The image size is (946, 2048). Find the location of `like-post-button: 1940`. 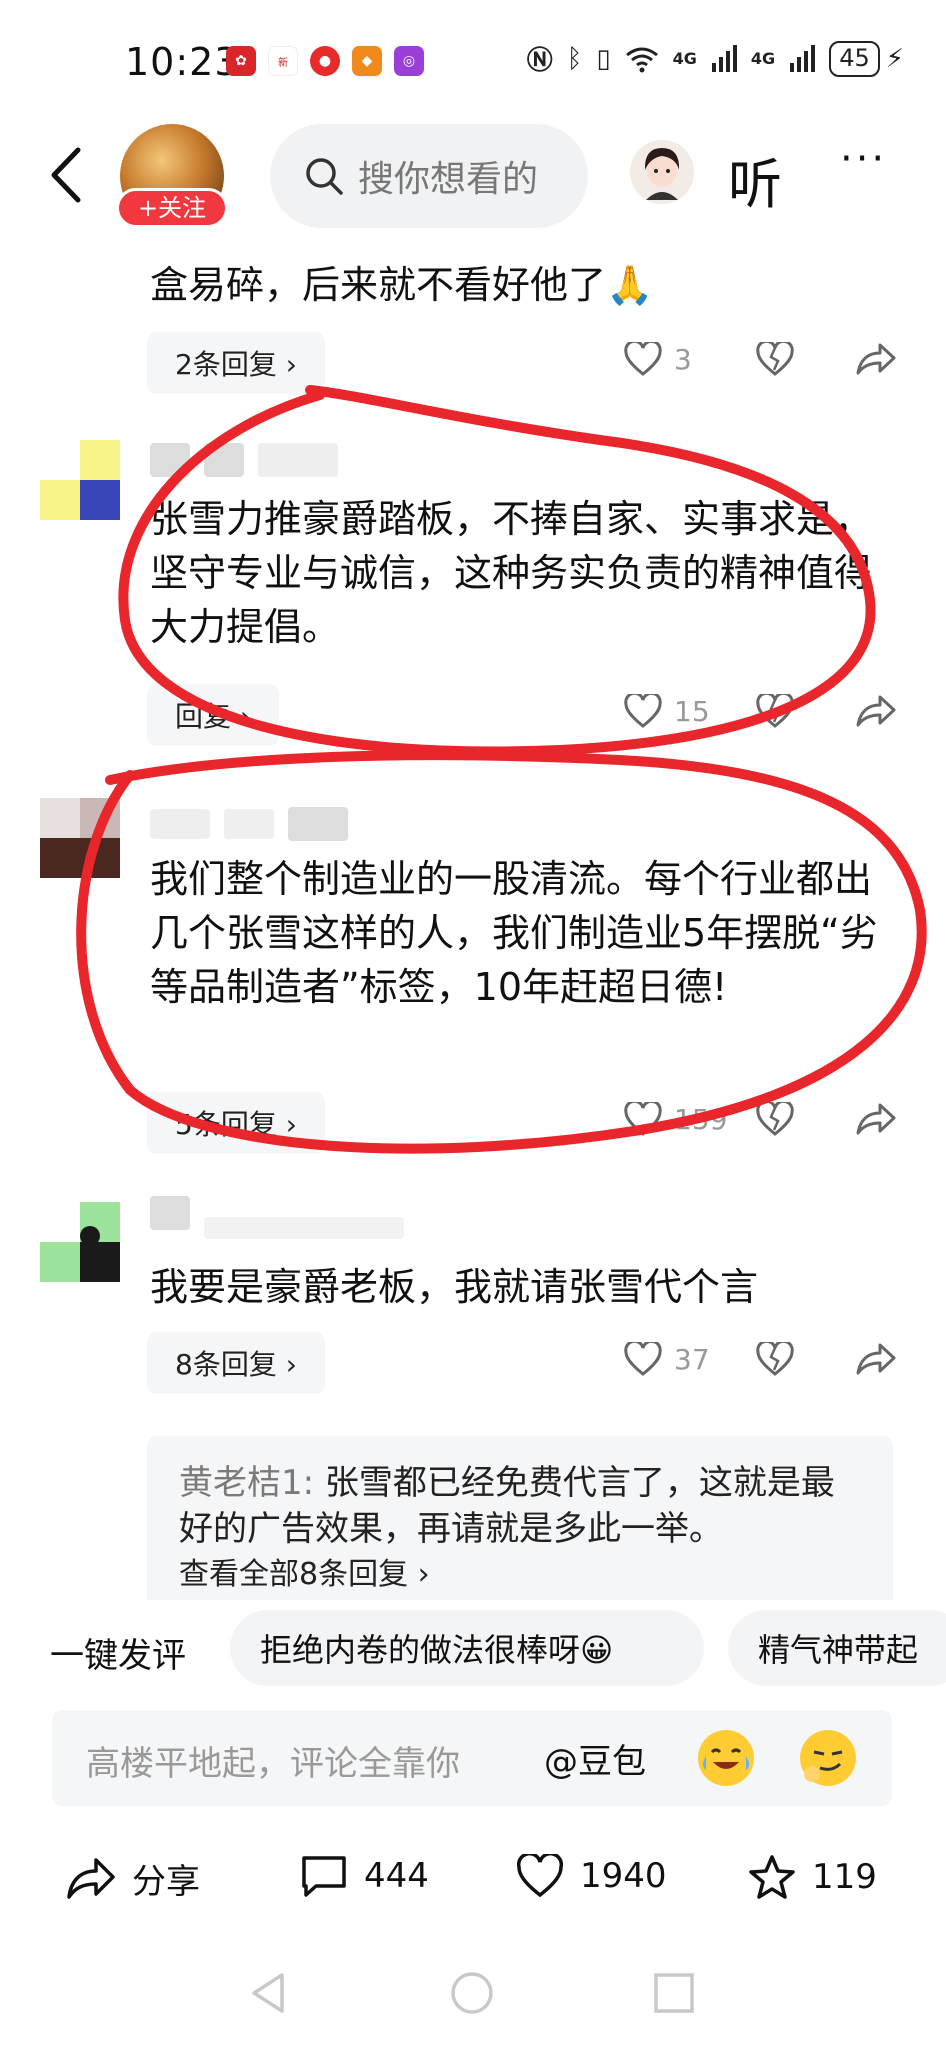

like-post-button: 1940 is located at coordinates (591, 1876).